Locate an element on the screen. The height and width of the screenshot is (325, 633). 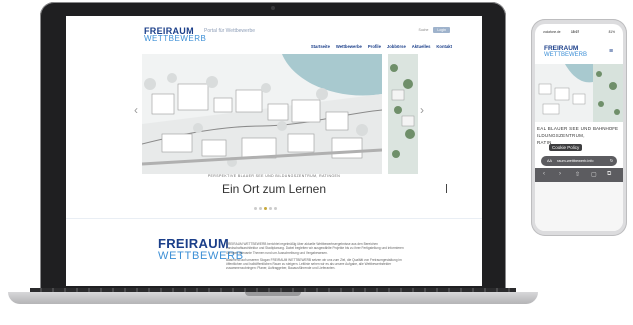
laptop-notch is located at coordinates (273, 294).